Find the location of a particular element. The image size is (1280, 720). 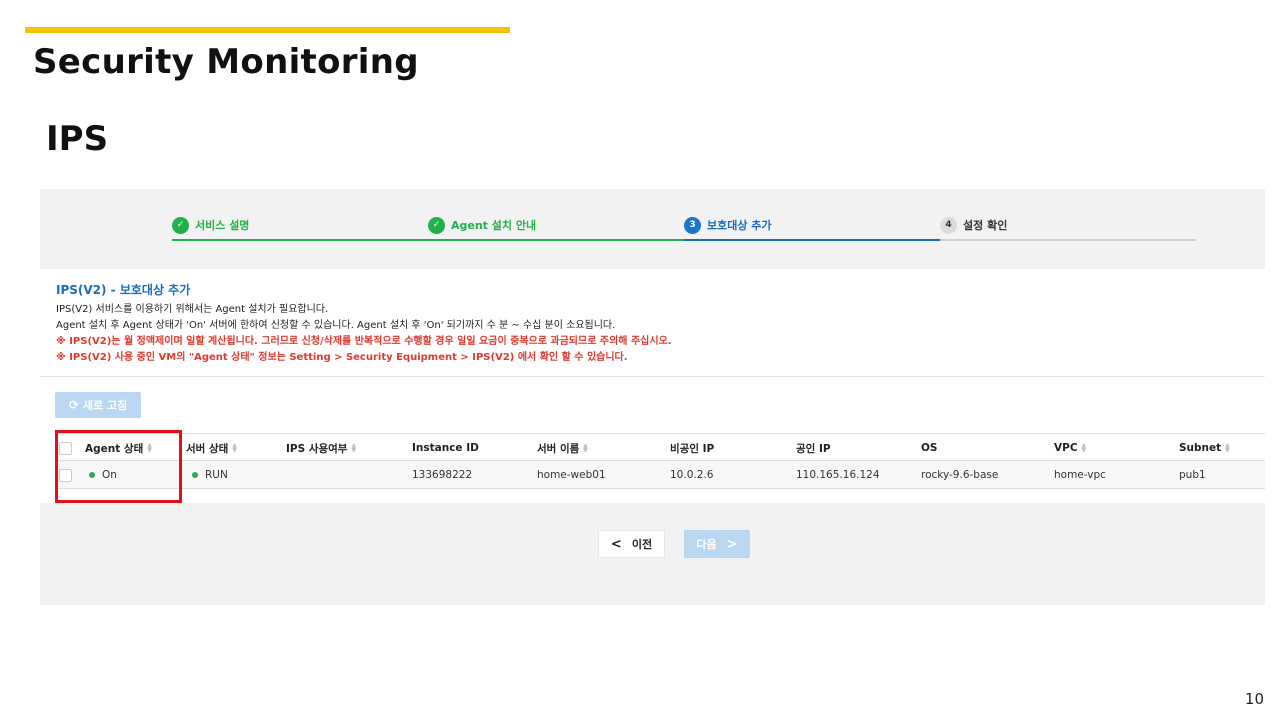

prev-label: 이전 is located at coordinates (642, 544).